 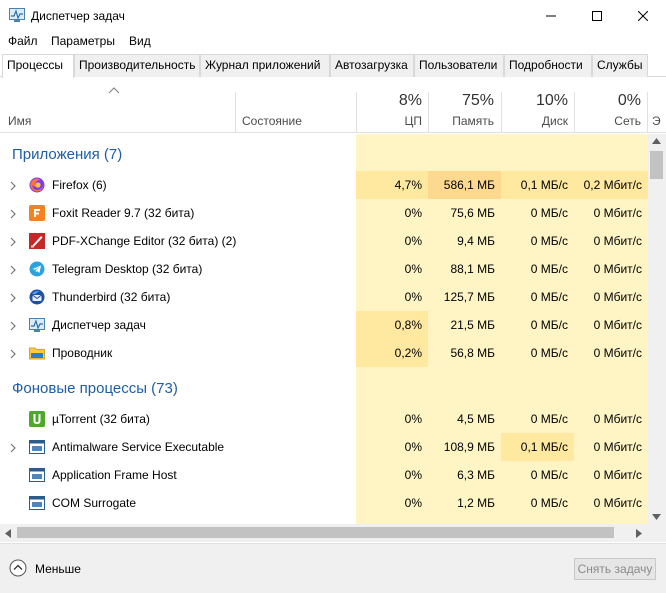 I want to click on foxit-icon, so click(x=37, y=213).